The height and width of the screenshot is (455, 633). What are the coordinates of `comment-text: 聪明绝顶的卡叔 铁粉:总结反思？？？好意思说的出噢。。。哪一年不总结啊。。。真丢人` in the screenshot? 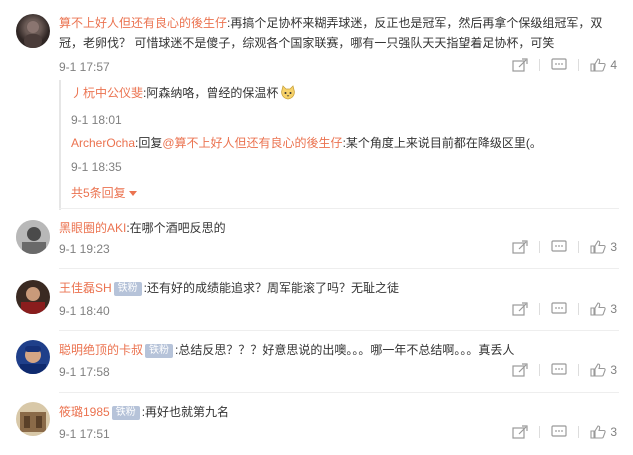 It's located at (339, 350).